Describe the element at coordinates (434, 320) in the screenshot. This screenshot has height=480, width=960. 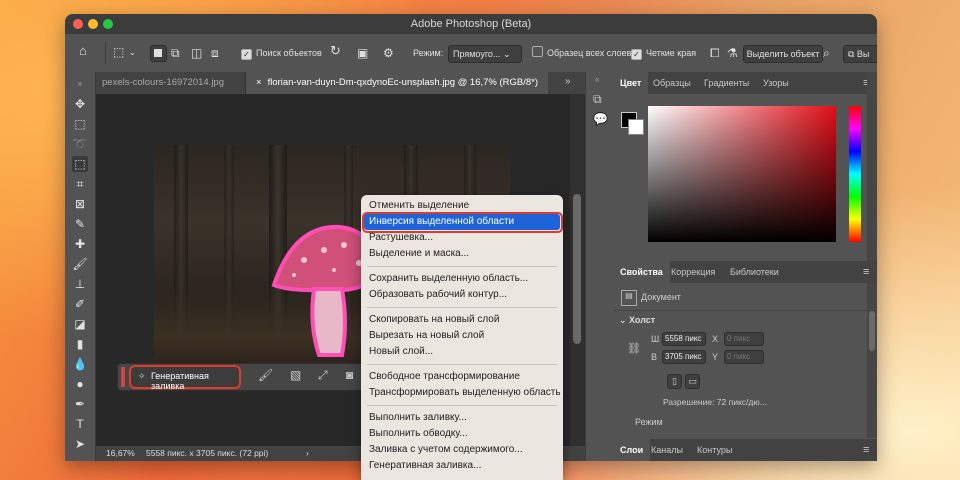
I see `menu-item-layer-via-copy: Скопировать на новый слой` at that location.